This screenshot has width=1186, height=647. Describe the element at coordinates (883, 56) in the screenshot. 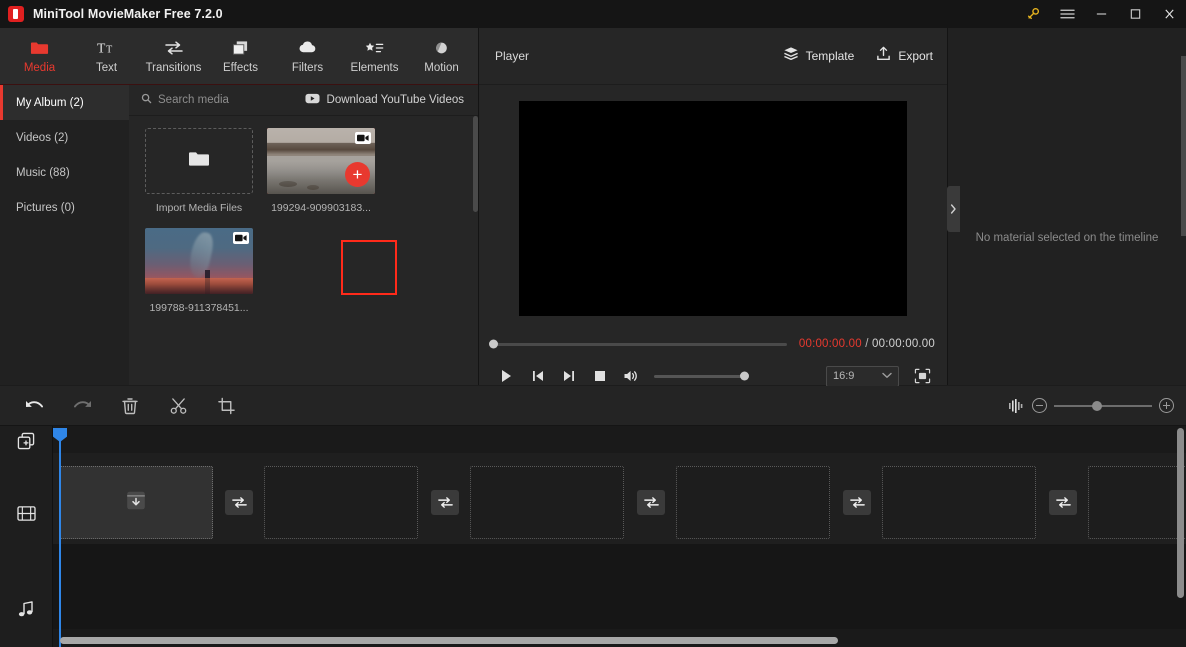

I see `export-icon` at that location.